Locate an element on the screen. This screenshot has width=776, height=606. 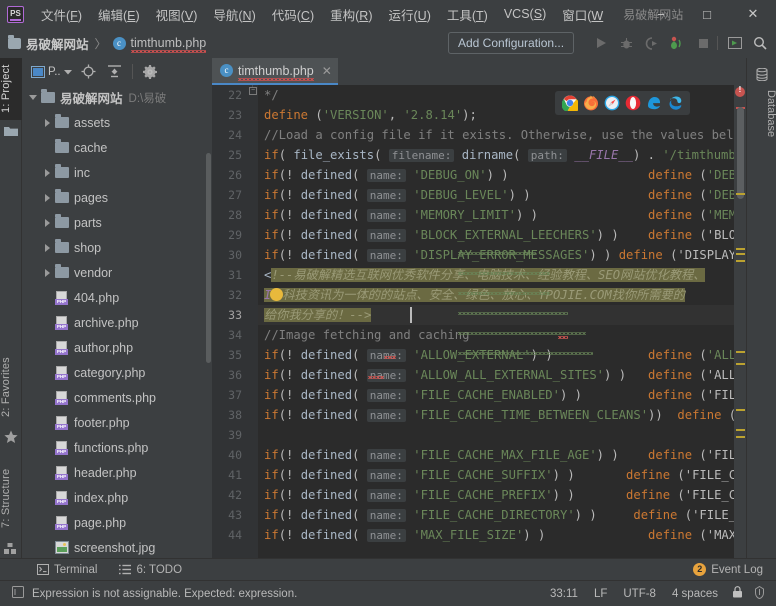
line-number-33: 33 is located at coordinates (227, 315).